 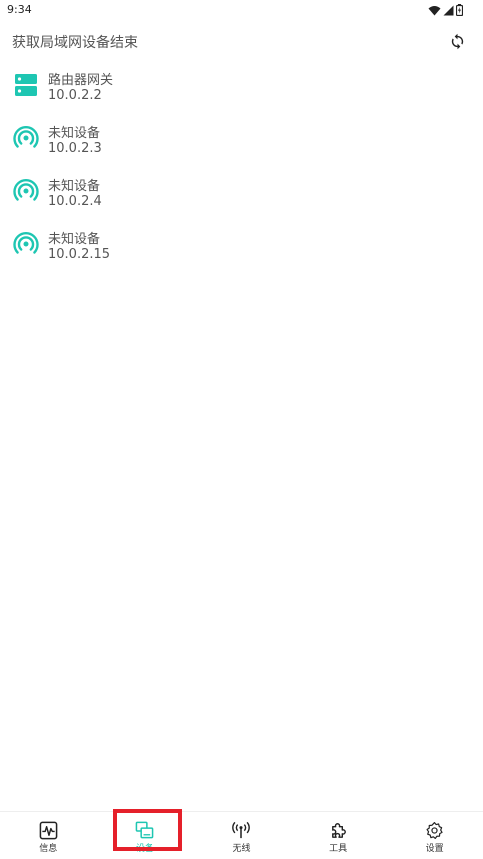 I want to click on device-ip: 10.0.2.3, so click(x=75, y=148).